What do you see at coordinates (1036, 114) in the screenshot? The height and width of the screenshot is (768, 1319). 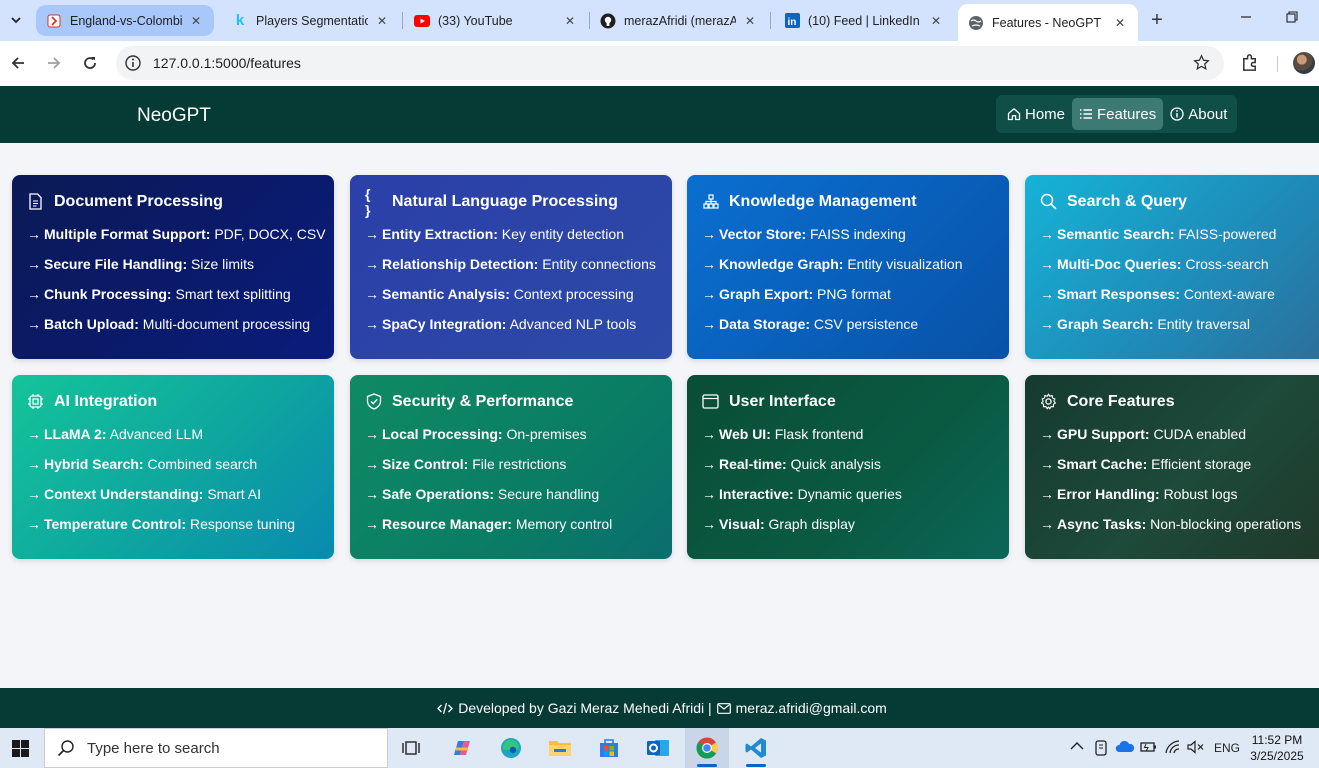 I see `nav-home: Home` at bounding box center [1036, 114].